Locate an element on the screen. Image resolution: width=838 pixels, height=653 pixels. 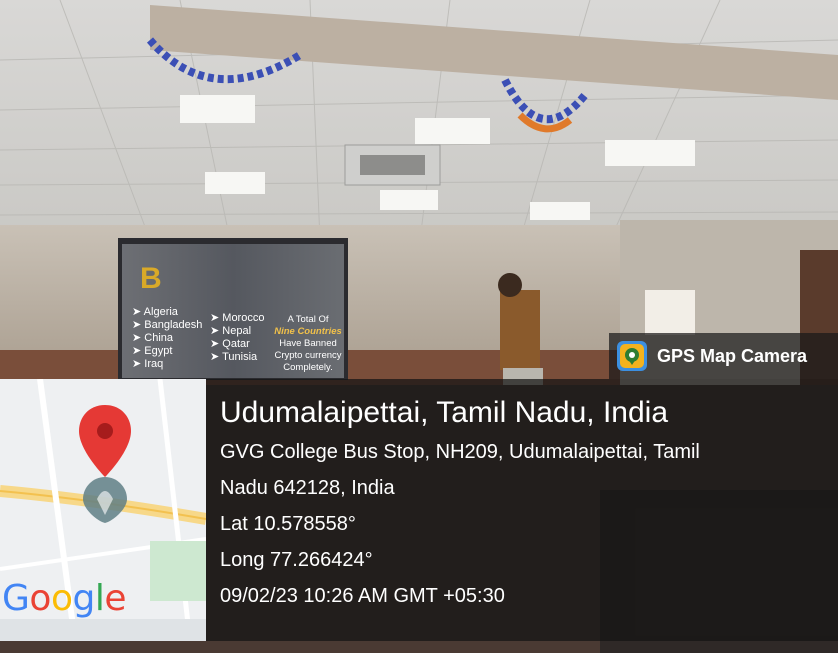
slide-logo: B is located at coordinates (151, 278).